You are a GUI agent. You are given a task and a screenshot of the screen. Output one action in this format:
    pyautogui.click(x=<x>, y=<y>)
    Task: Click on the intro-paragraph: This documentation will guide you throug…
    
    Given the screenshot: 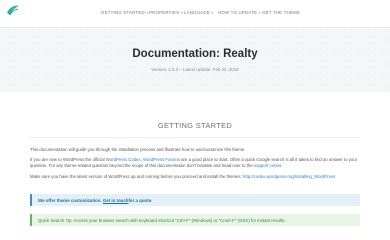 What is the action you would take?
    pyautogui.click(x=138, y=149)
    